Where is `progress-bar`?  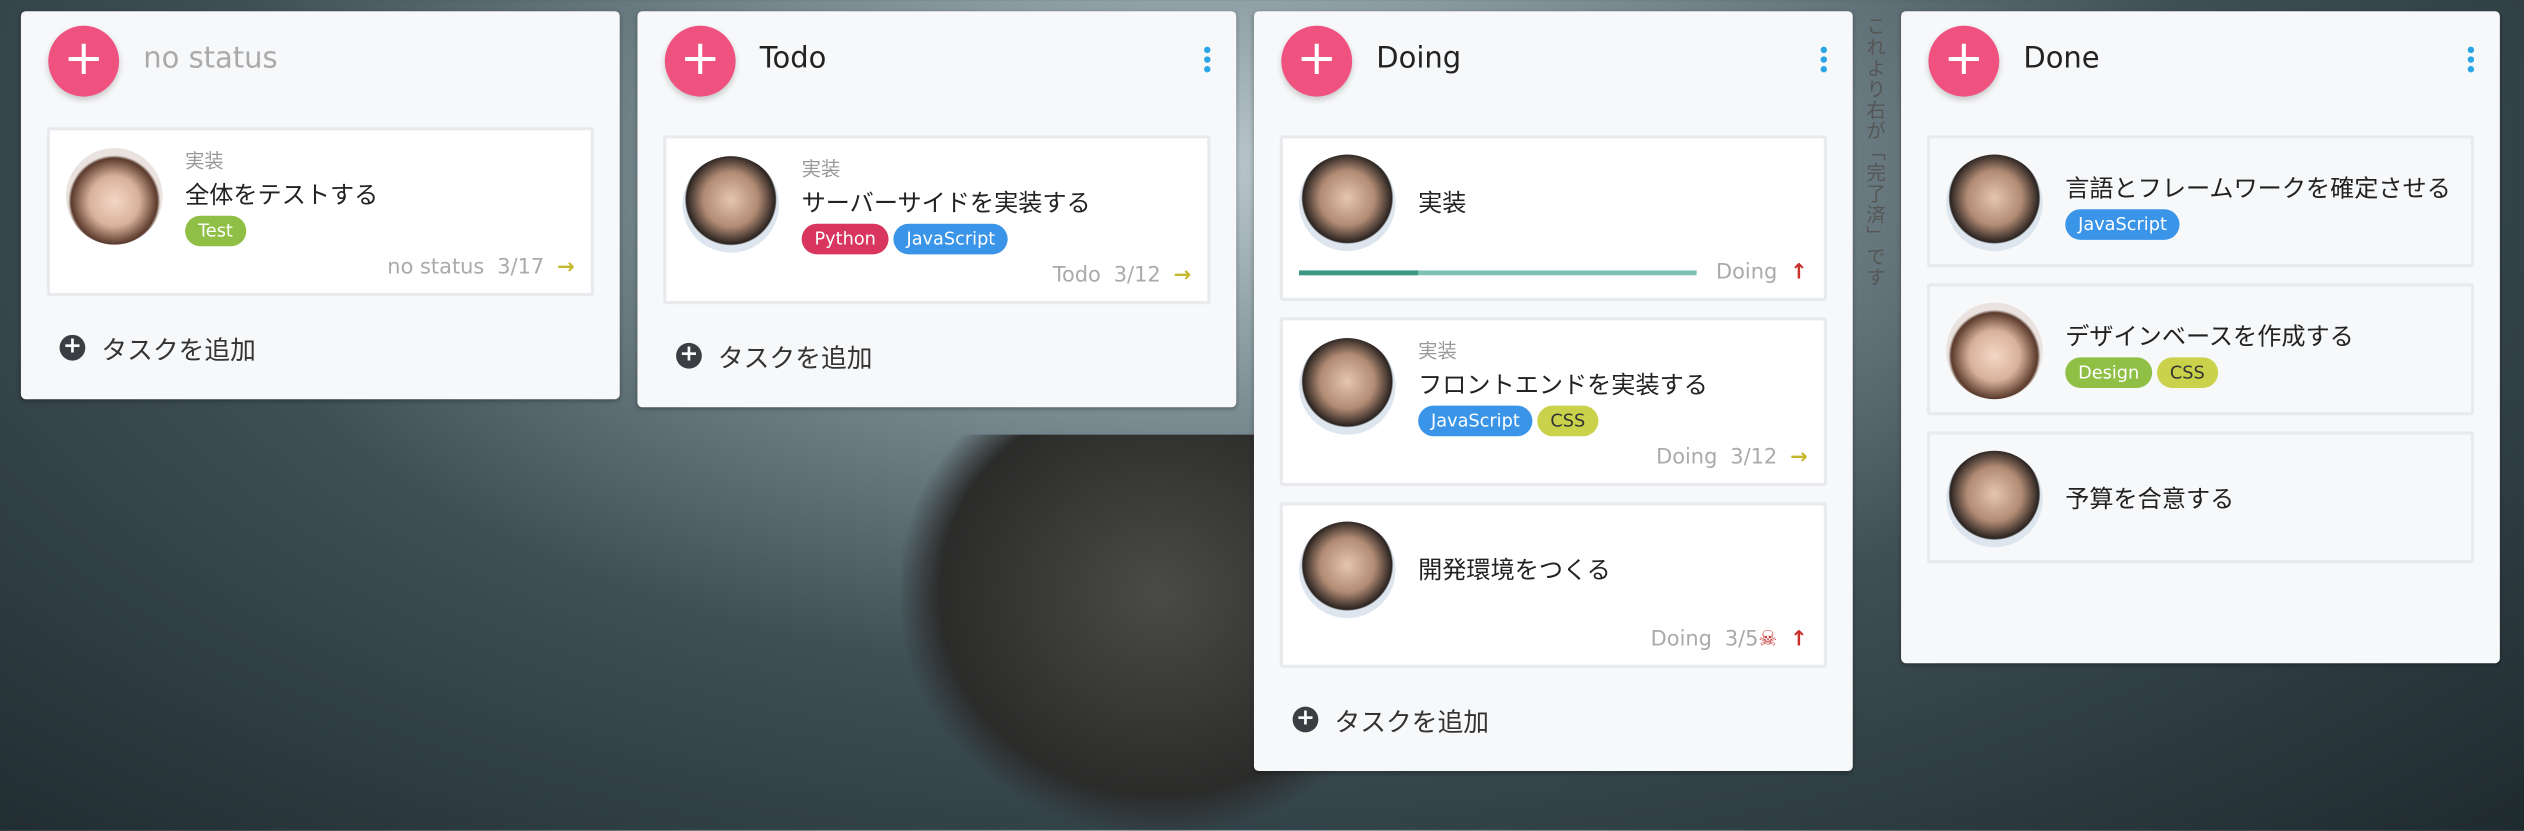
progress-bar is located at coordinates (1498, 273).